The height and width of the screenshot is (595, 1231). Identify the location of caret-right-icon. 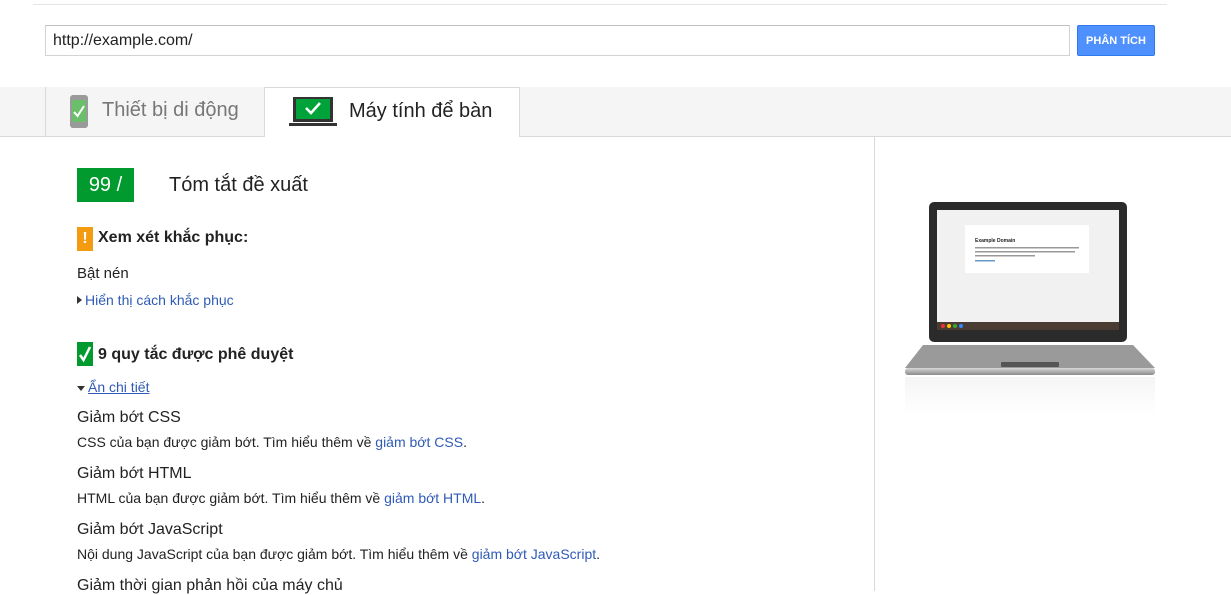
(79, 300).